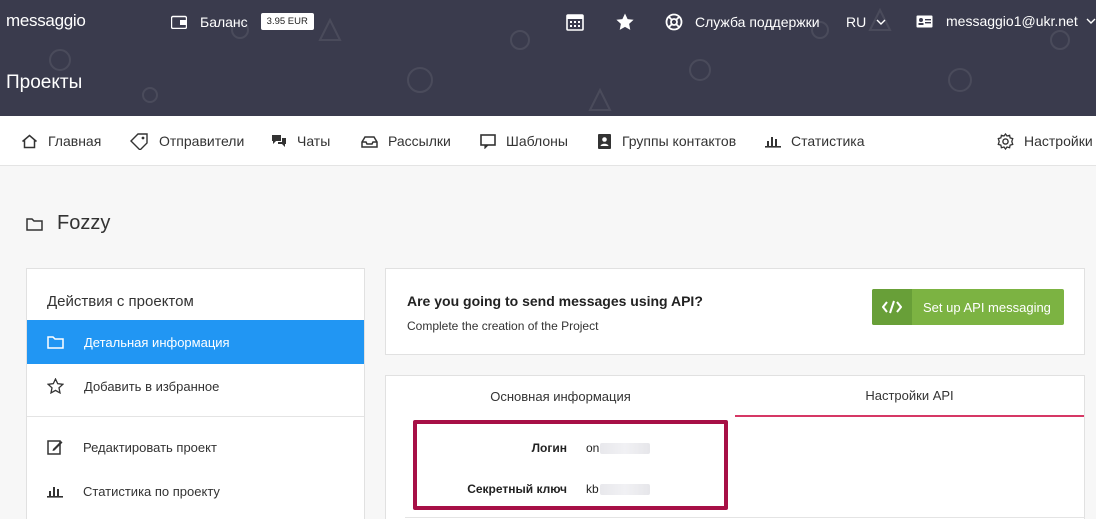 This screenshot has height=519, width=1096. I want to click on page-title: Проекты, so click(44, 82).